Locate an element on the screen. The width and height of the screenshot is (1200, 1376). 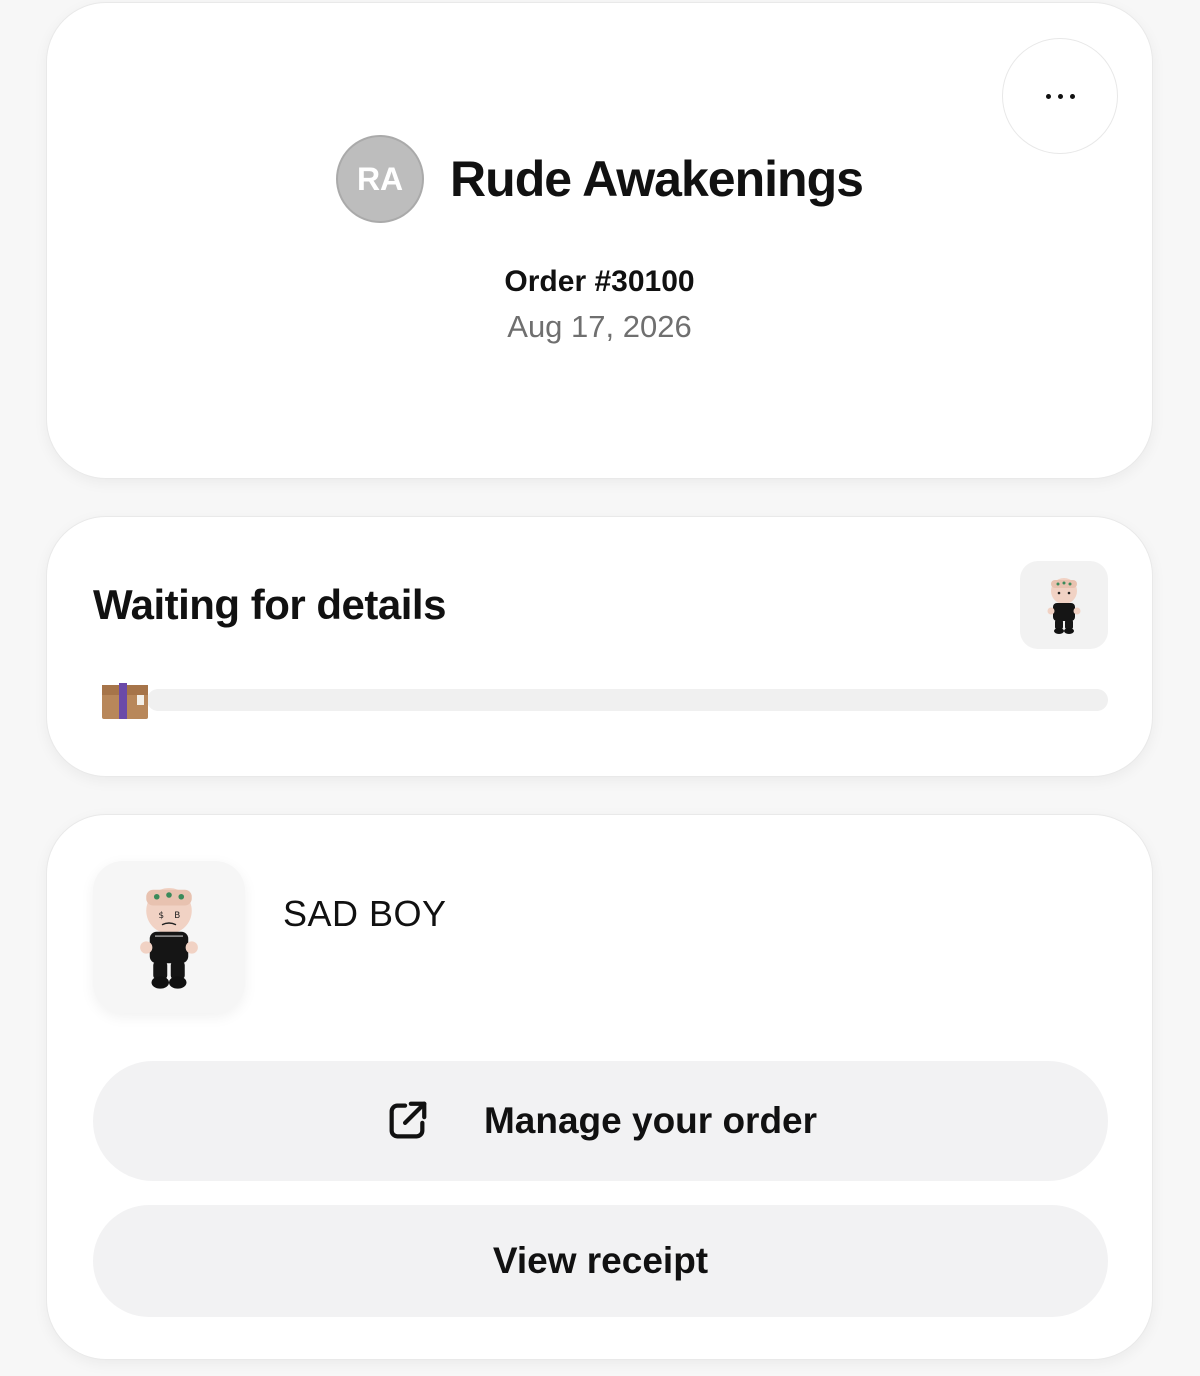
store-row: RA Rude Awakenings is located at coordinates (599, 179).